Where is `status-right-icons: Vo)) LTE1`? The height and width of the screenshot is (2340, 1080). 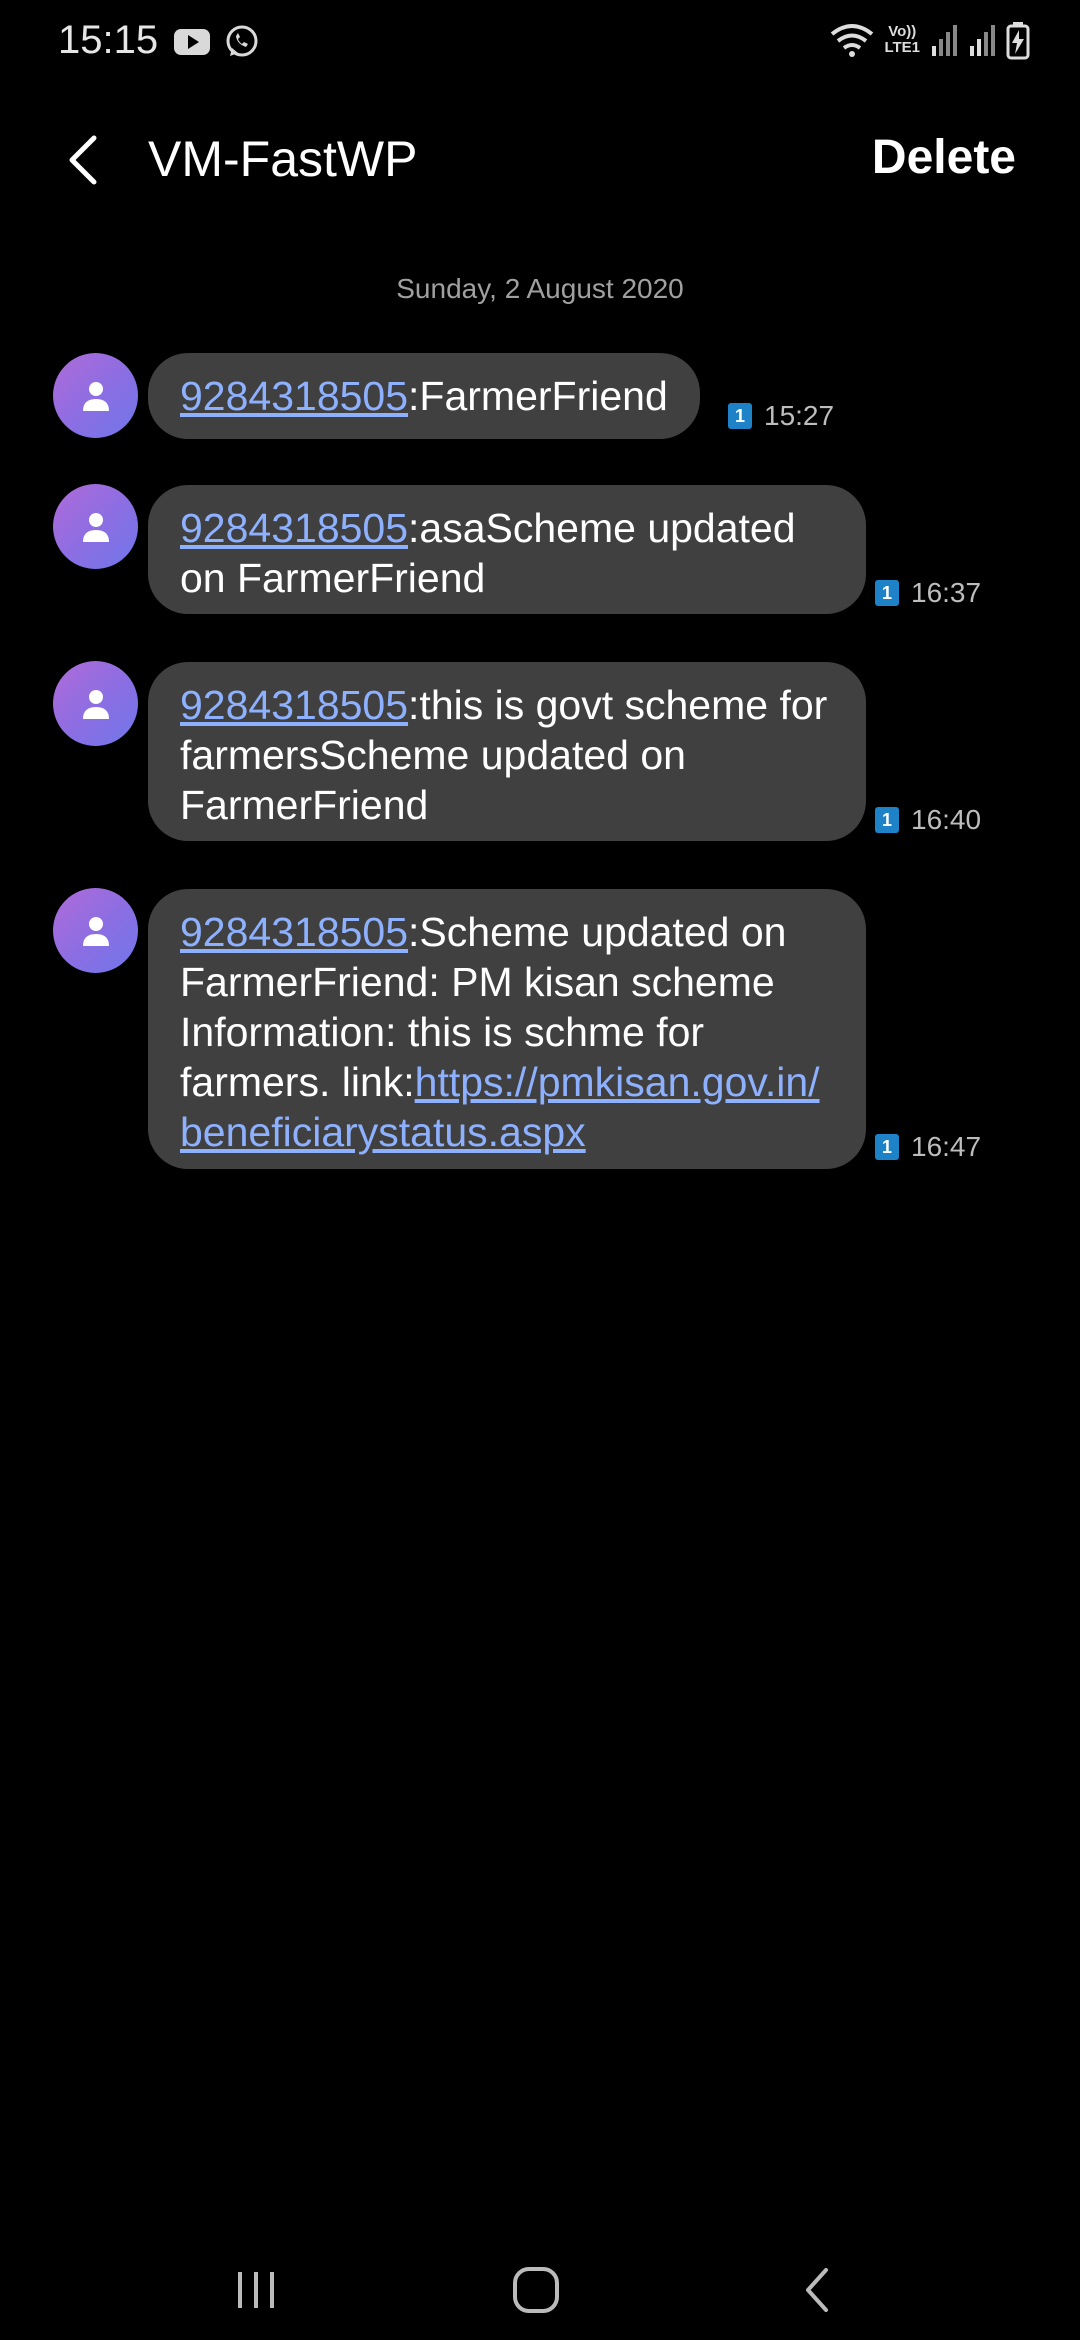
status-right-icons: Vo)) LTE1 is located at coordinates (930, 40).